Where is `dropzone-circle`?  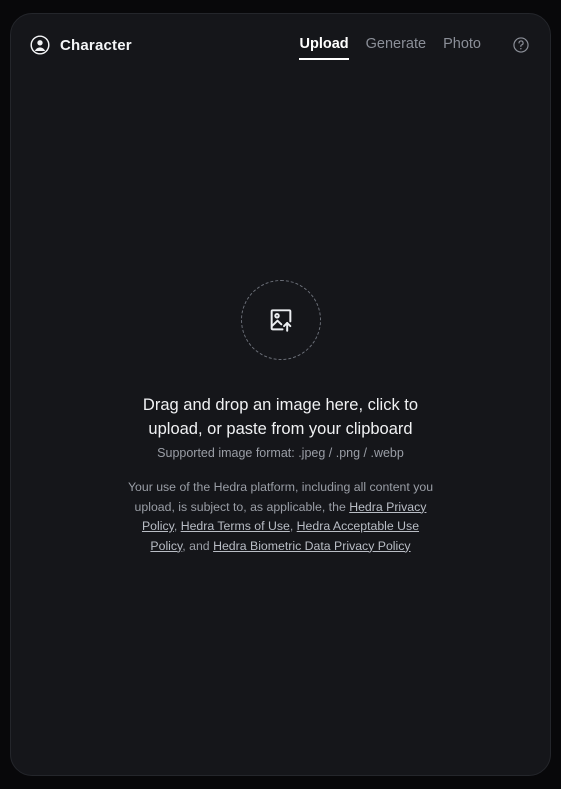 dropzone-circle is located at coordinates (280, 320).